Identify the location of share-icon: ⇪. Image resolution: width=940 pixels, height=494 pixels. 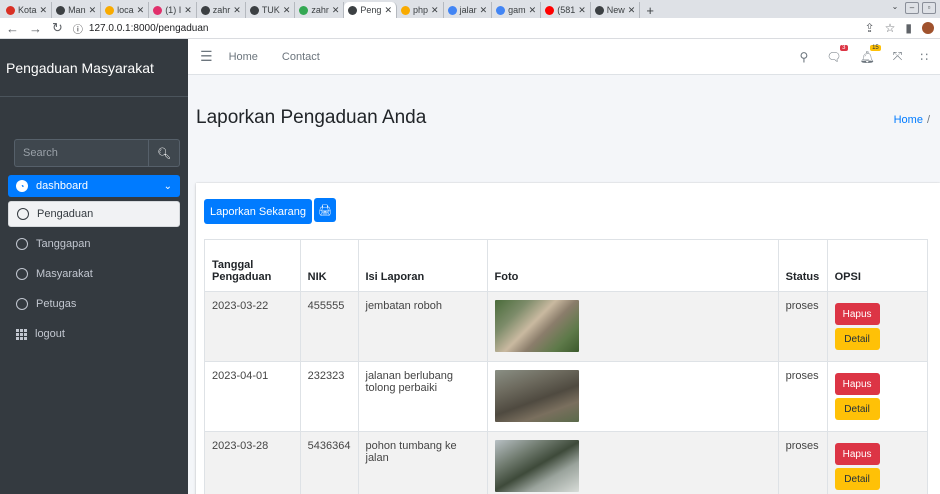
(870, 28).